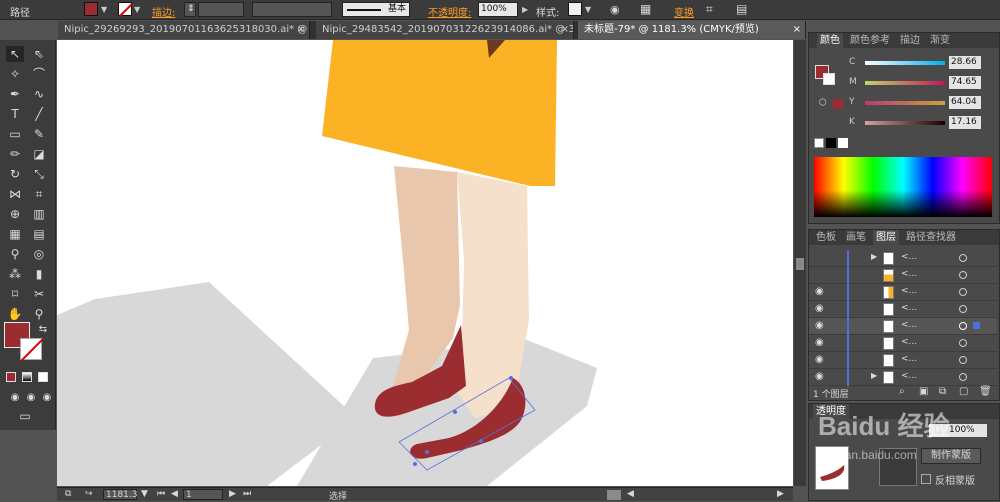  What do you see at coordinates (819, 143) in the screenshot?
I see `none-swatch` at bounding box center [819, 143].